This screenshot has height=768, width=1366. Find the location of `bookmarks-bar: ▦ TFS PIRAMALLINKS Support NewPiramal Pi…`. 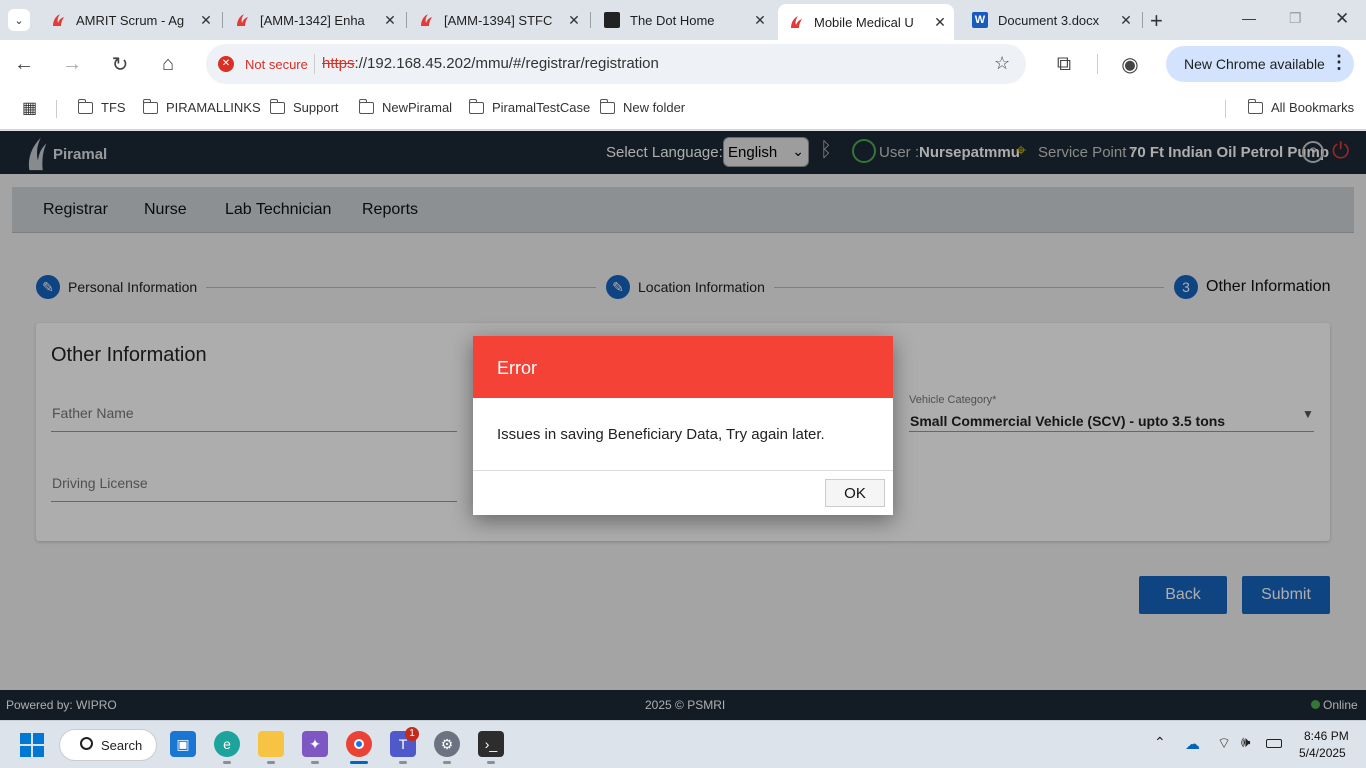

bookmarks-bar: ▦ TFS PIRAMALLINKS Support NewPiramal Pi… is located at coordinates (683, 109).